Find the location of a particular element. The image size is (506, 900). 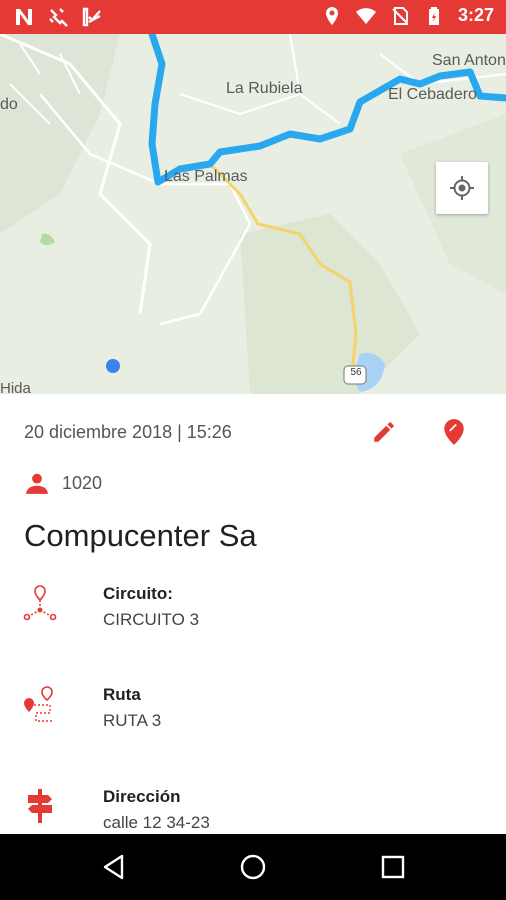

info-value: calle 12 34-23 is located at coordinates (156, 822).